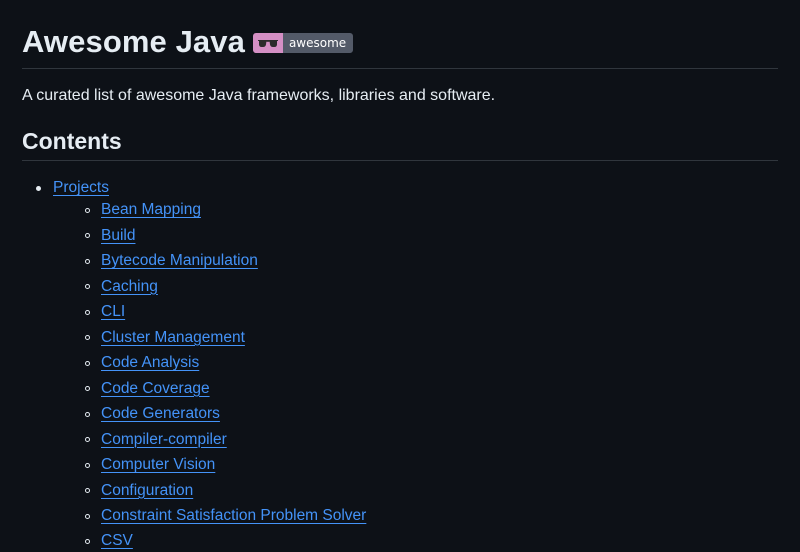  I want to click on list-item: Bean Mapping, so click(143, 210).